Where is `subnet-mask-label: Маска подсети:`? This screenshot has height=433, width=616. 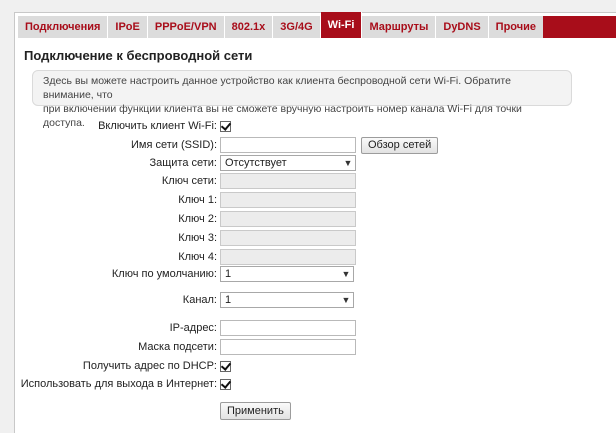
subnet-mask-label: Маска подсети: is located at coordinates (177, 347).